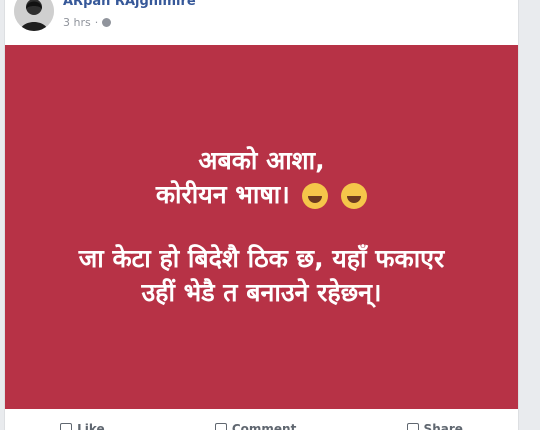  I want to click on image-text-line-3: जा केटा हो बिदेशै ठिक छ, यहाँ फकाएर, so click(261, 258).